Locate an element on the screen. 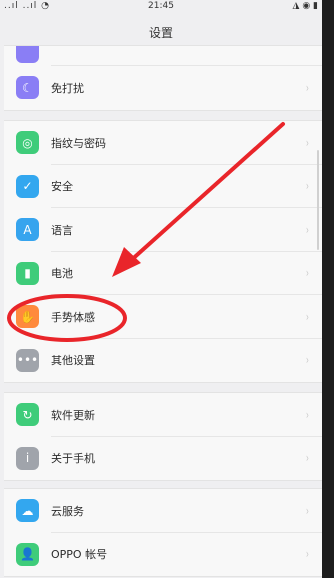 This screenshot has height=578, width=334. settings-row-account: 👤 OPPO 帐号 › is located at coordinates (163, 555).